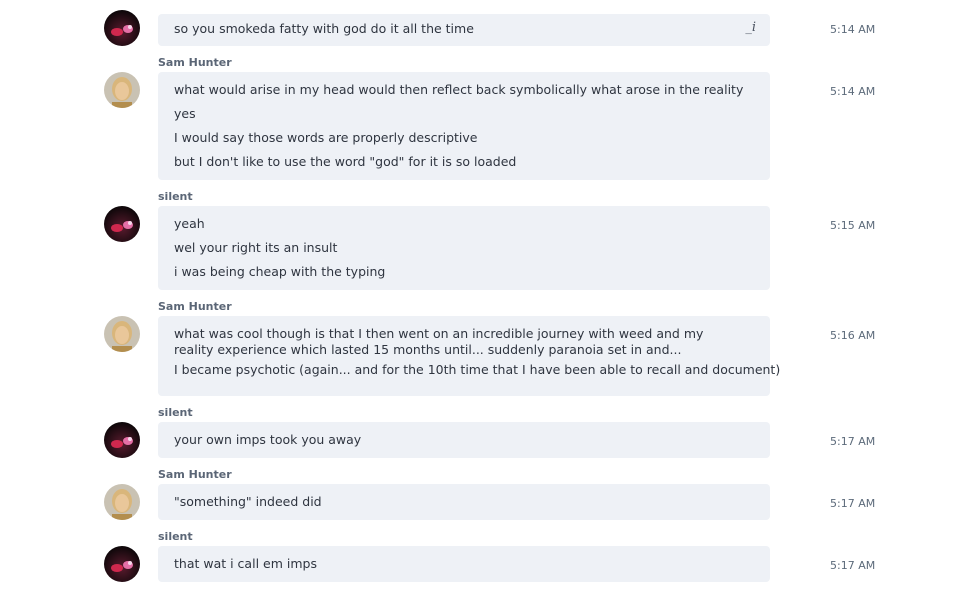 The image size is (979, 614). I want to click on message-text: wel your right its an insult, so click(256, 247).